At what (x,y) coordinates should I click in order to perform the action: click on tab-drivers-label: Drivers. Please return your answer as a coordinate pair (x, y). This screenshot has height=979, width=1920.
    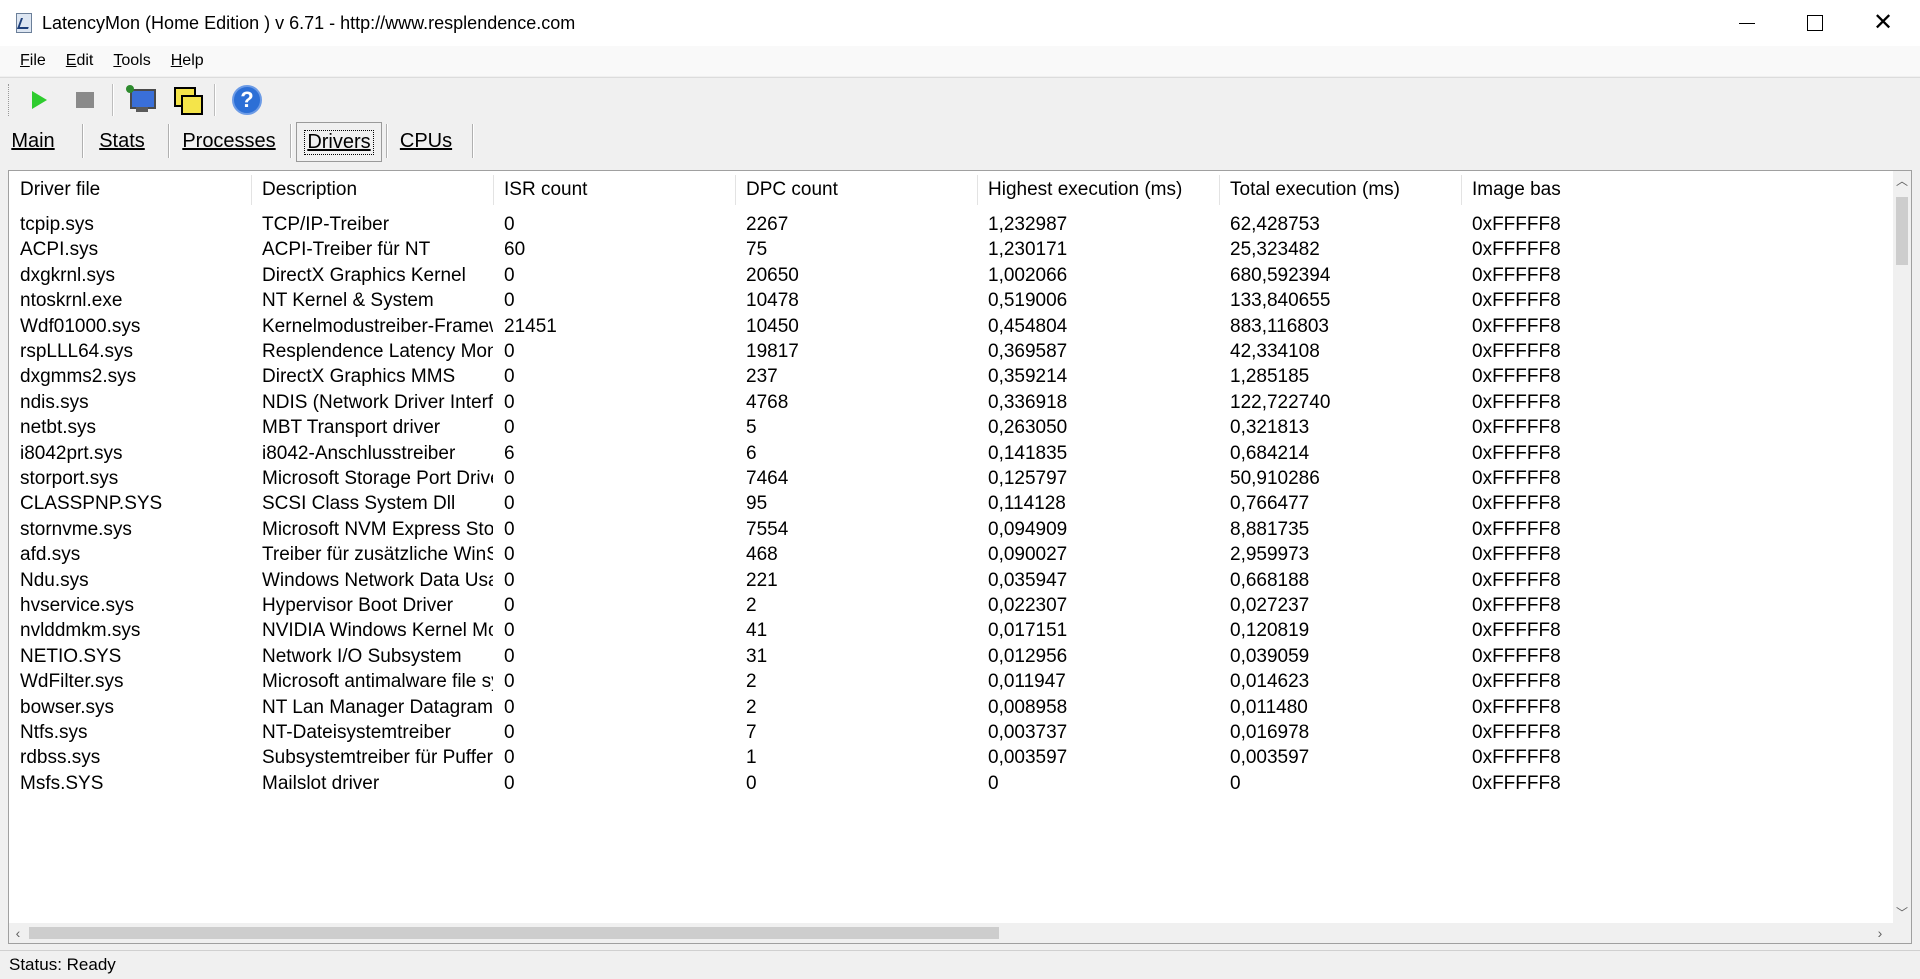
    Looking at the image, I should click on (339, 141).